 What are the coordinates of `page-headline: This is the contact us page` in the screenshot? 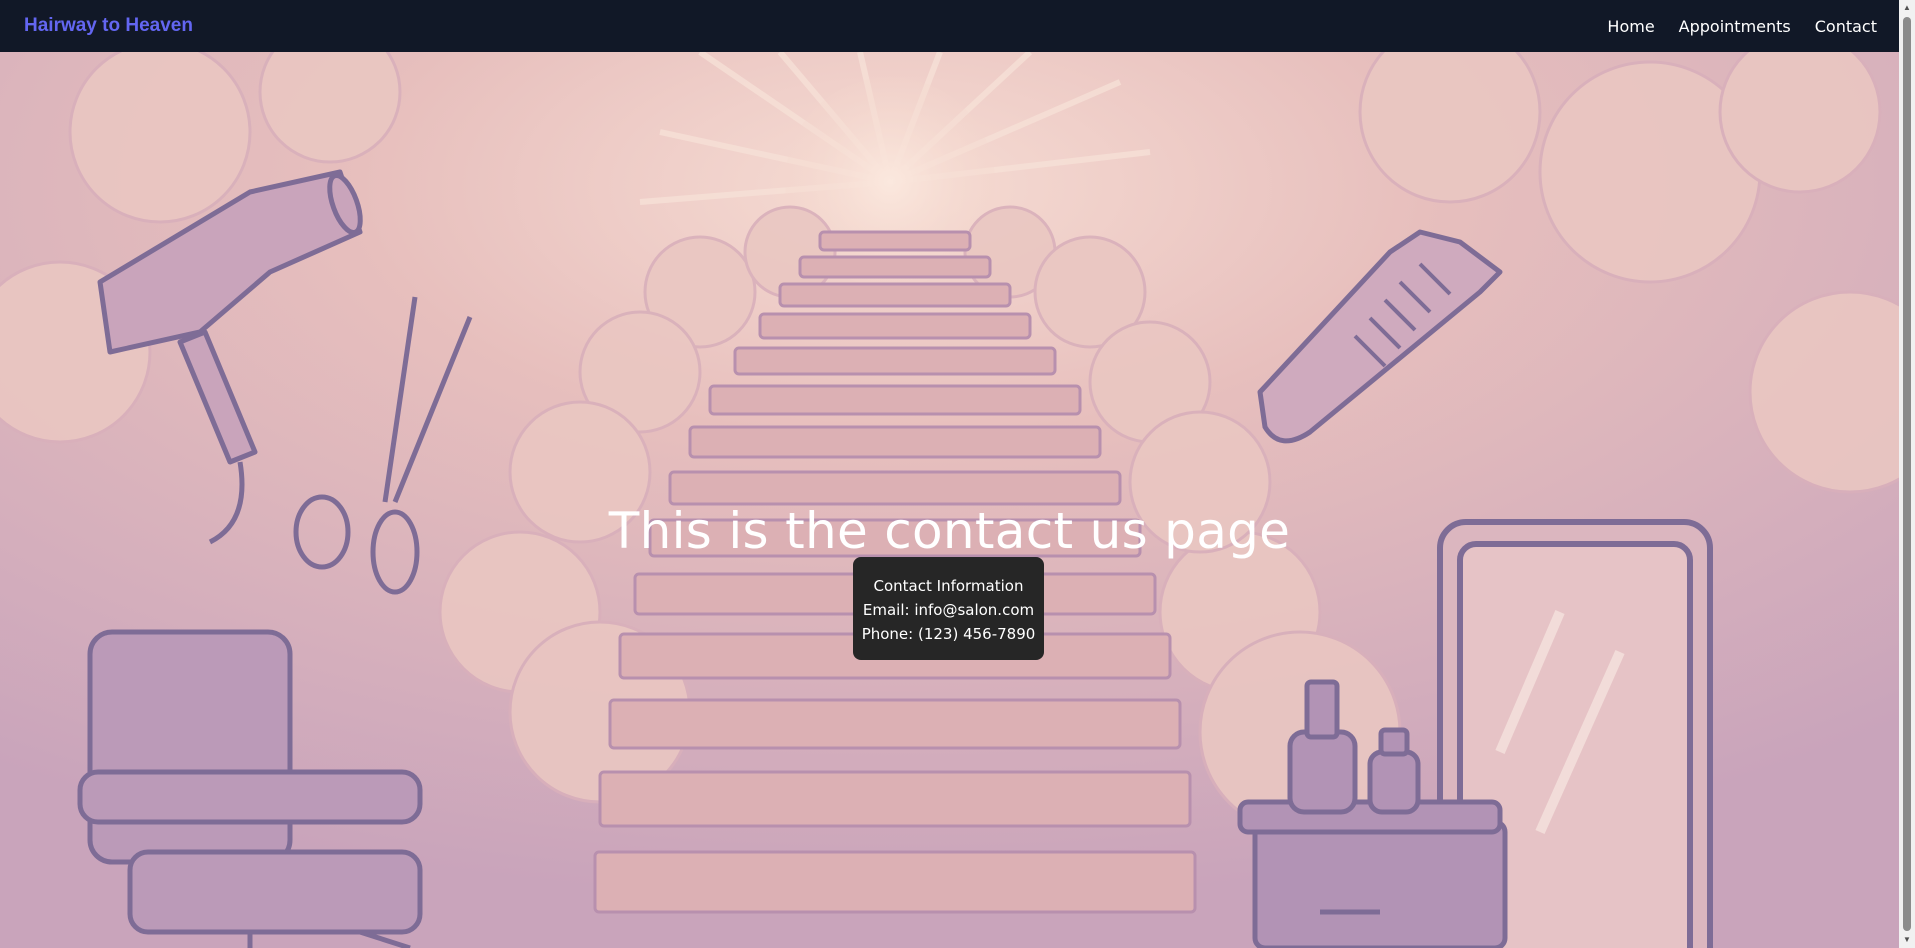 It's located at (949, 531).